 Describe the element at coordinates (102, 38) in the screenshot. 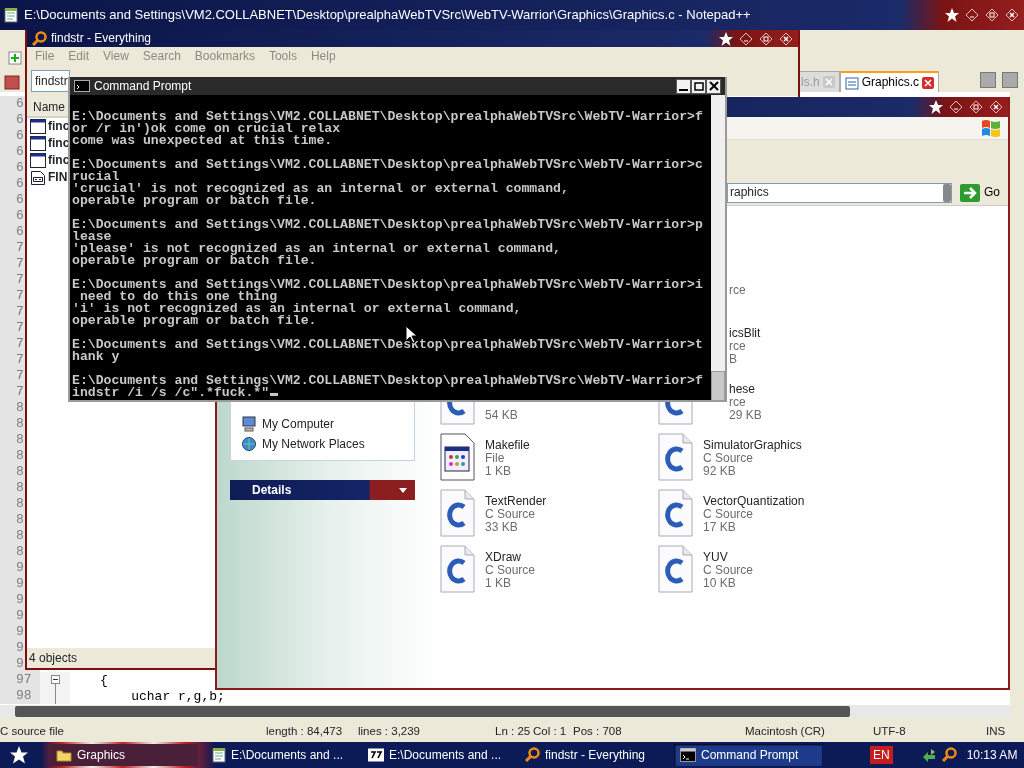

I see `window-title: findstr - Everything` at that location.